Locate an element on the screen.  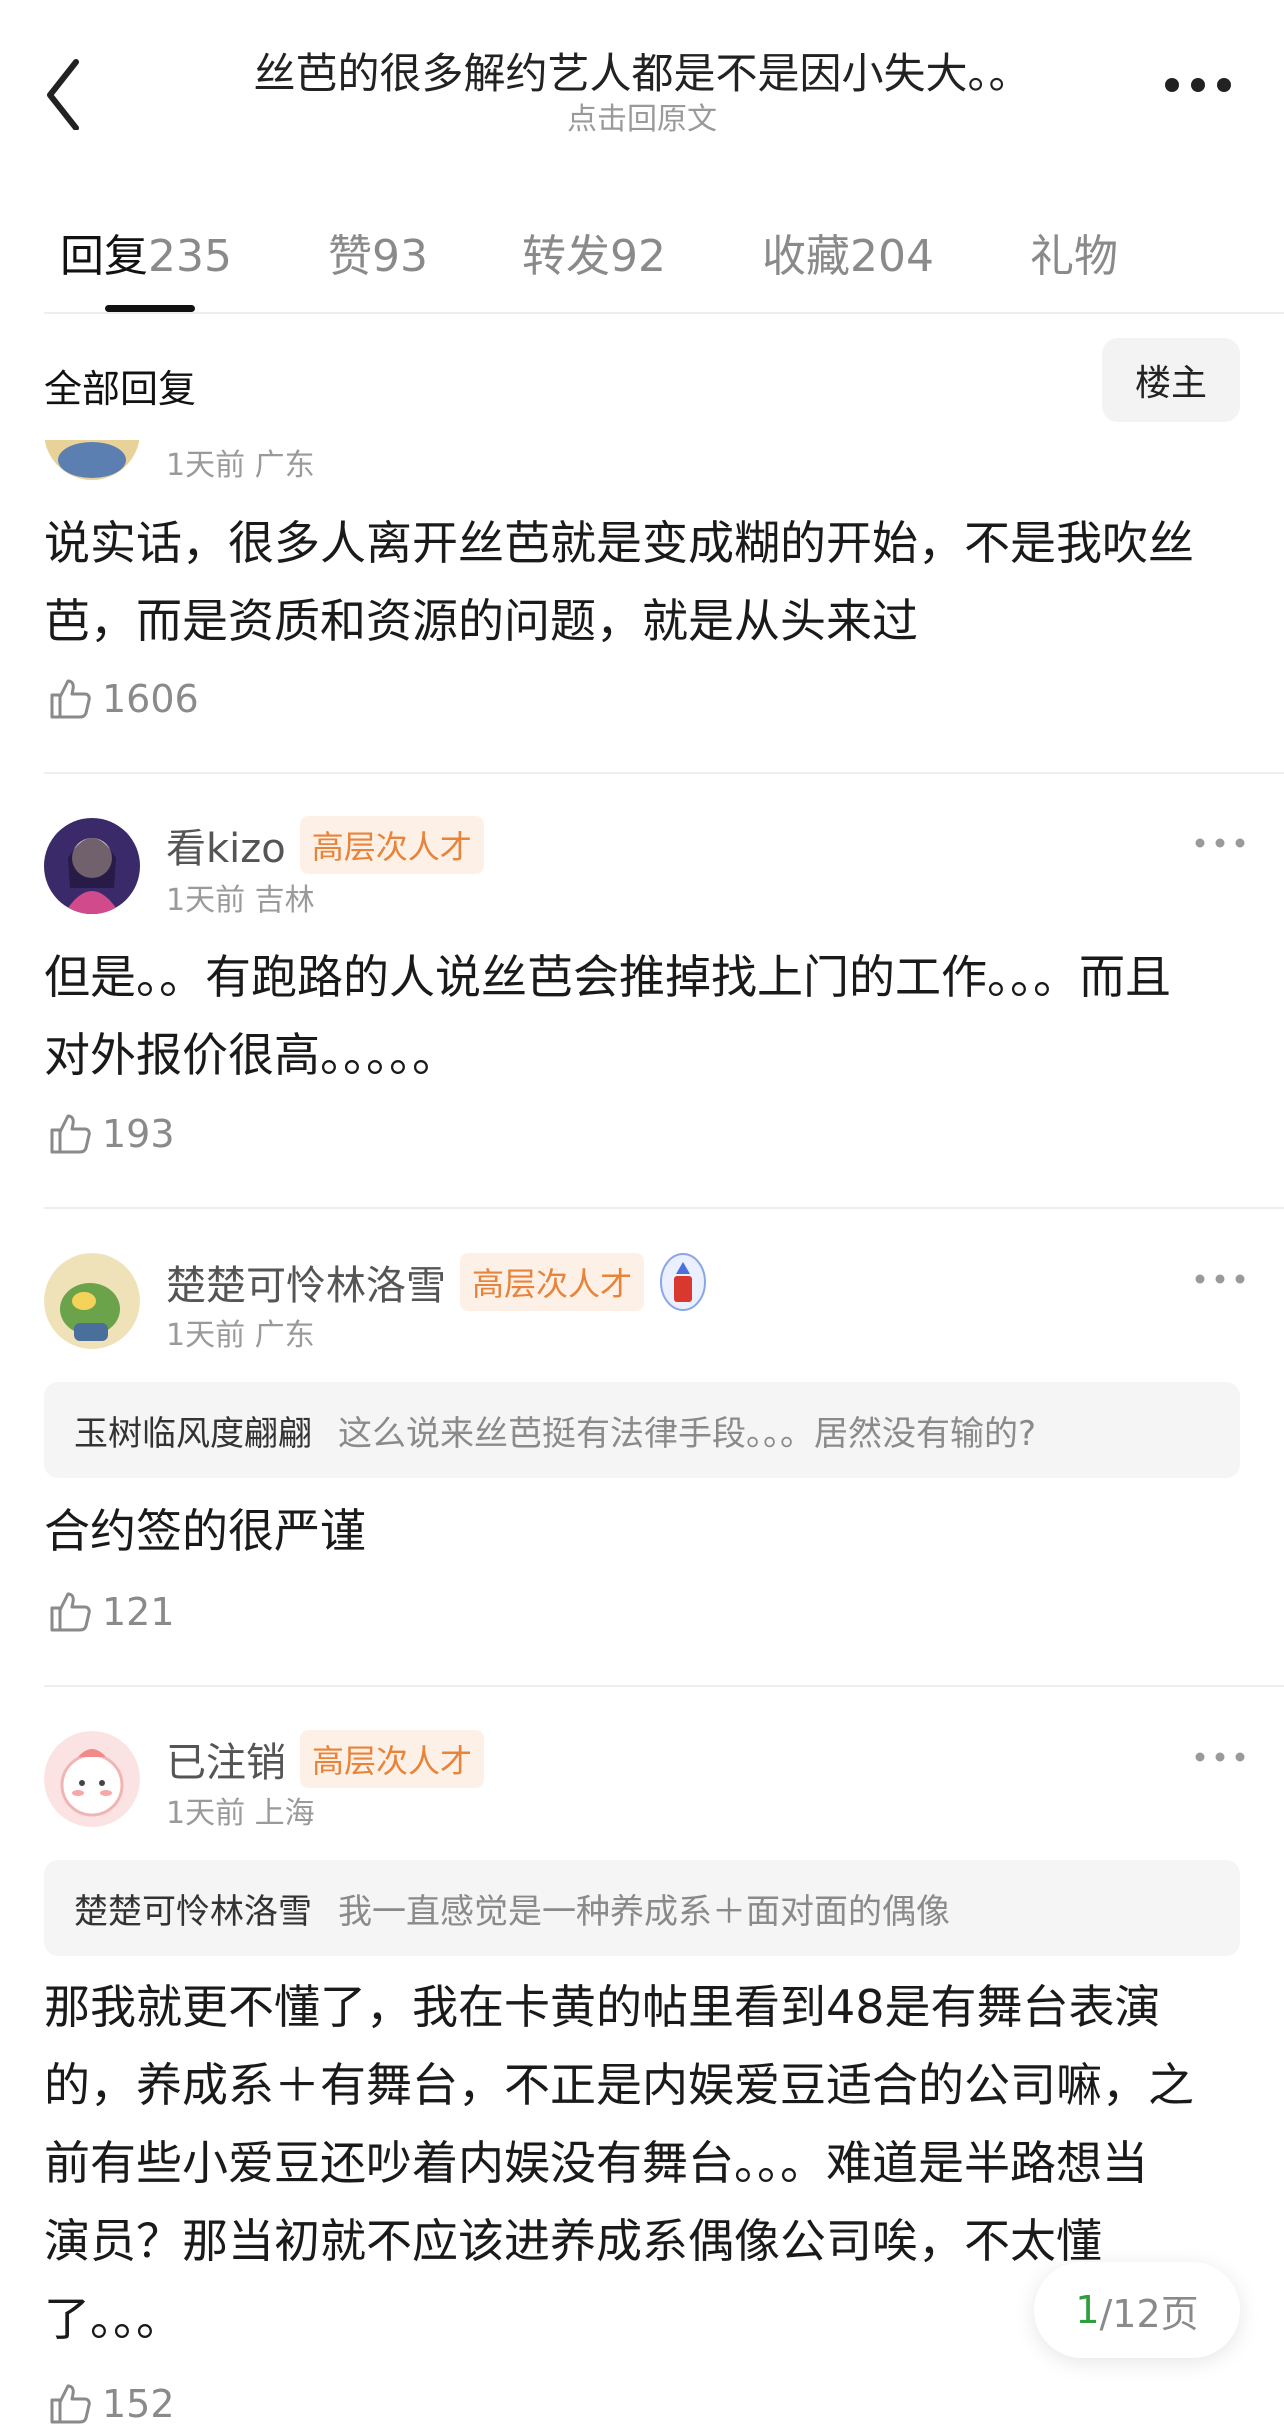
back-button is located at coordinates (65, 85).